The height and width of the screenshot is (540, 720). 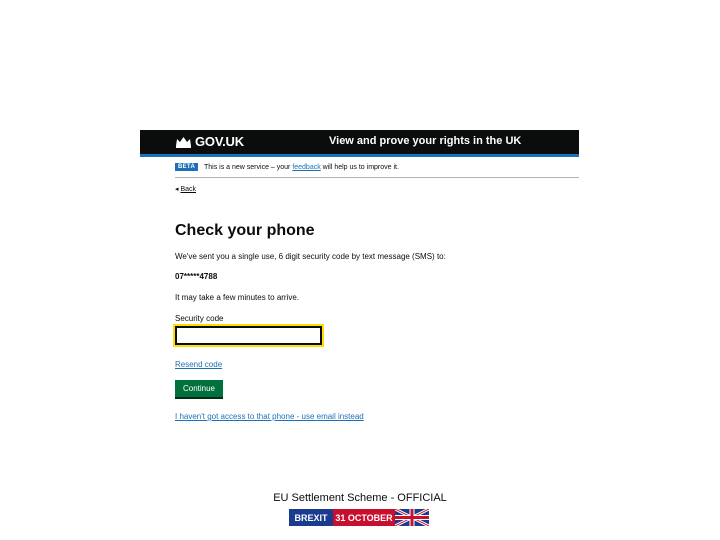 I want to click on feedback-link: feedback, so click(x=306, y=167).